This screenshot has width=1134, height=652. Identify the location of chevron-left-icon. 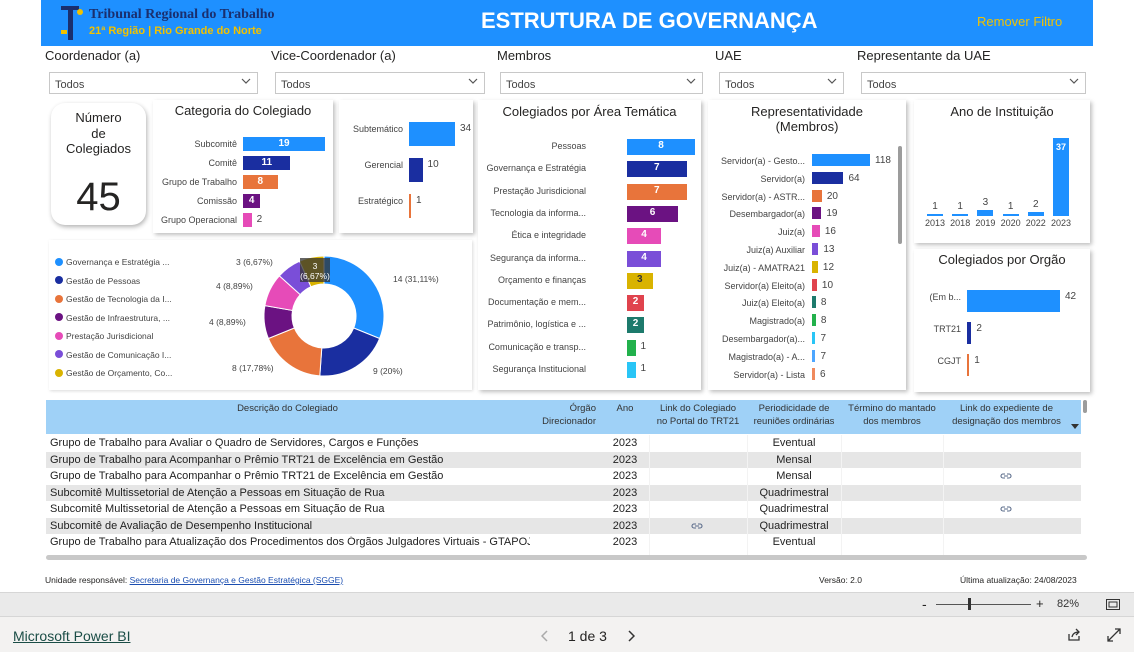
(545, 636).